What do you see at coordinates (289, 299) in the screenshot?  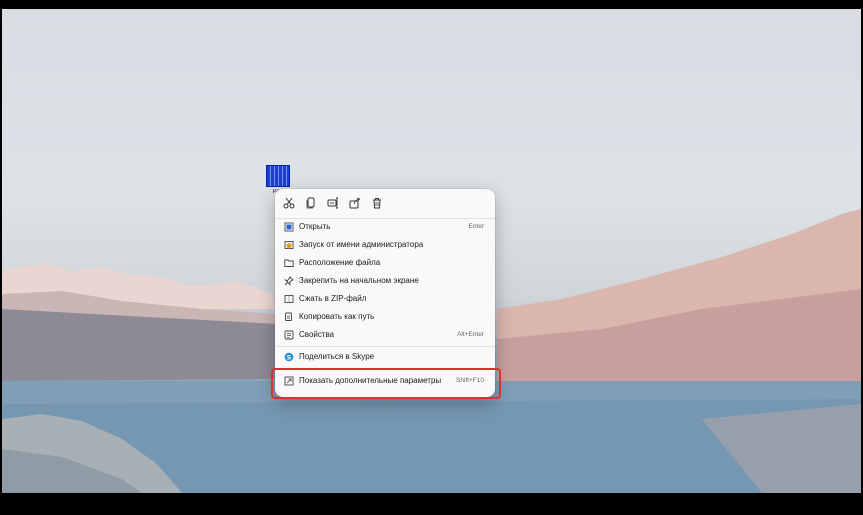 I see `zip-icon` at bounding box center [289, 299].